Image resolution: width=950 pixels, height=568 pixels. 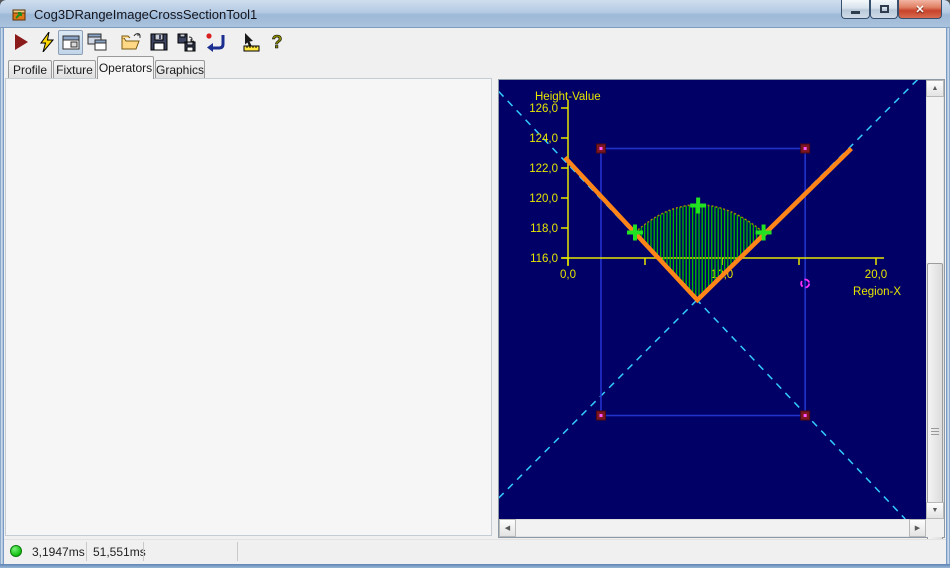 What do you see at coordinates (917, 528) in the screenshot?
I see `display-hscroll-right-button: ▶` at bounding box center [917, 528].